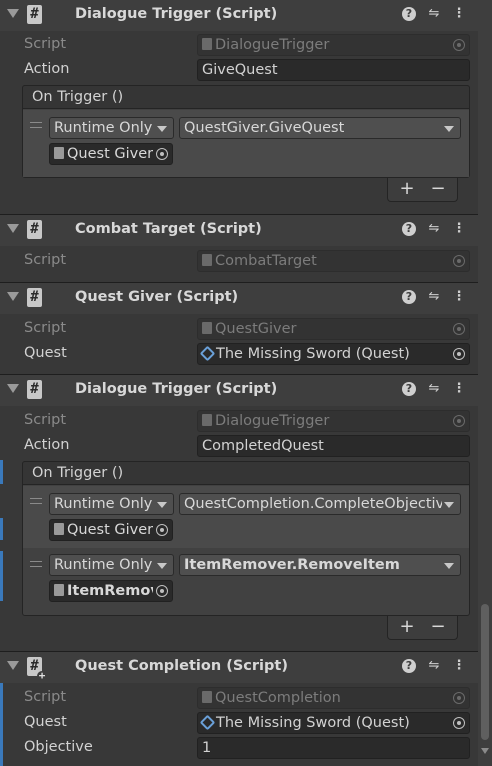 This screenshot has height=766, width=492. What do you see at coordinates (333, 748) in the screenshot?
I see `objective-input: 1` at bounding box center [333, 748].